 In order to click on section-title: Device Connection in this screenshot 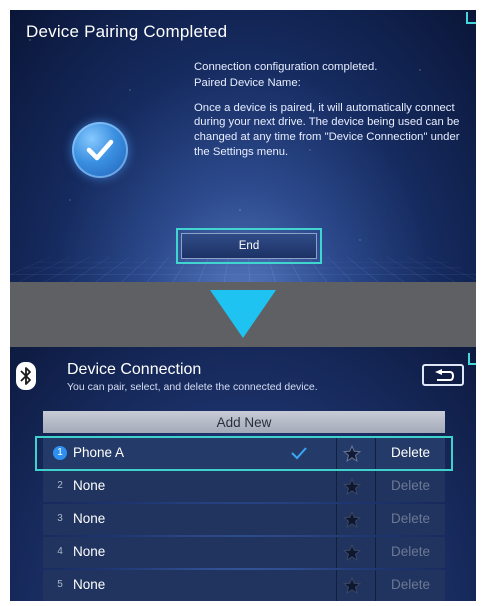, I will do `click(134, 369)`.